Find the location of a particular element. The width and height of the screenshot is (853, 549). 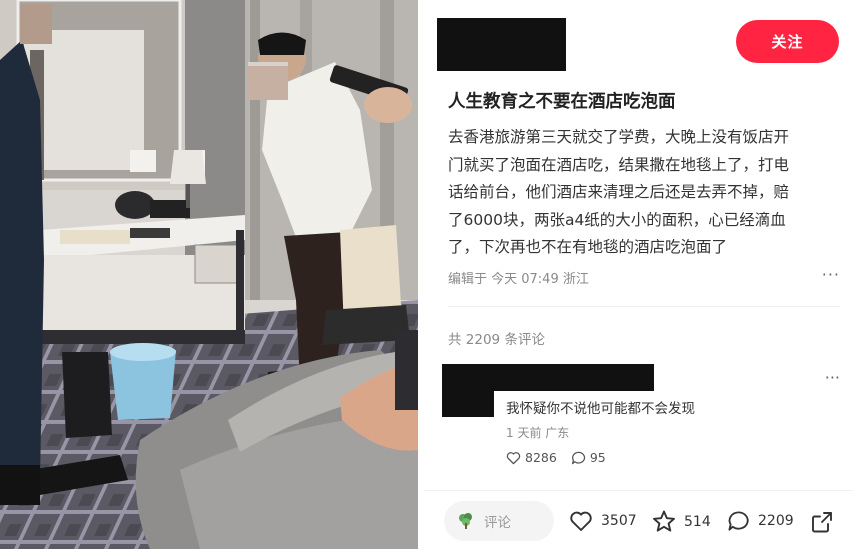

bottom-action-bar: 评论 3507 514 2209 is located at coordinates (638, 519).